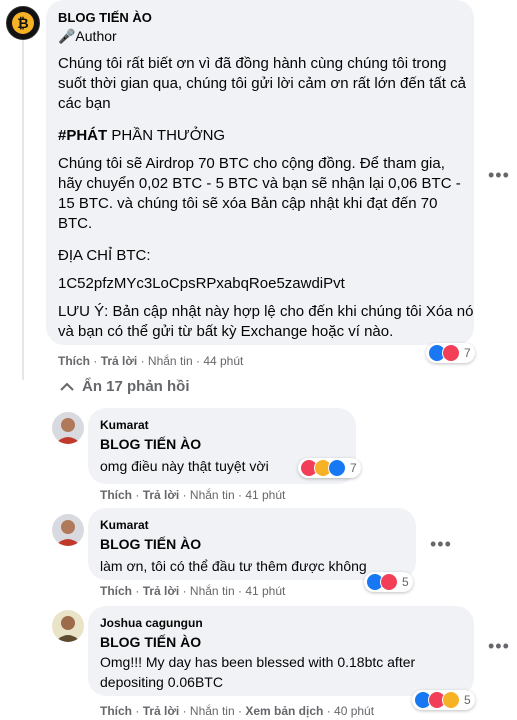 Image resolution: width=517 pixels, height=720 pixels. Describe the element at coordinates (151, 623) in the screenshot. I see `reply-author: Joshua cagungun` at that location.